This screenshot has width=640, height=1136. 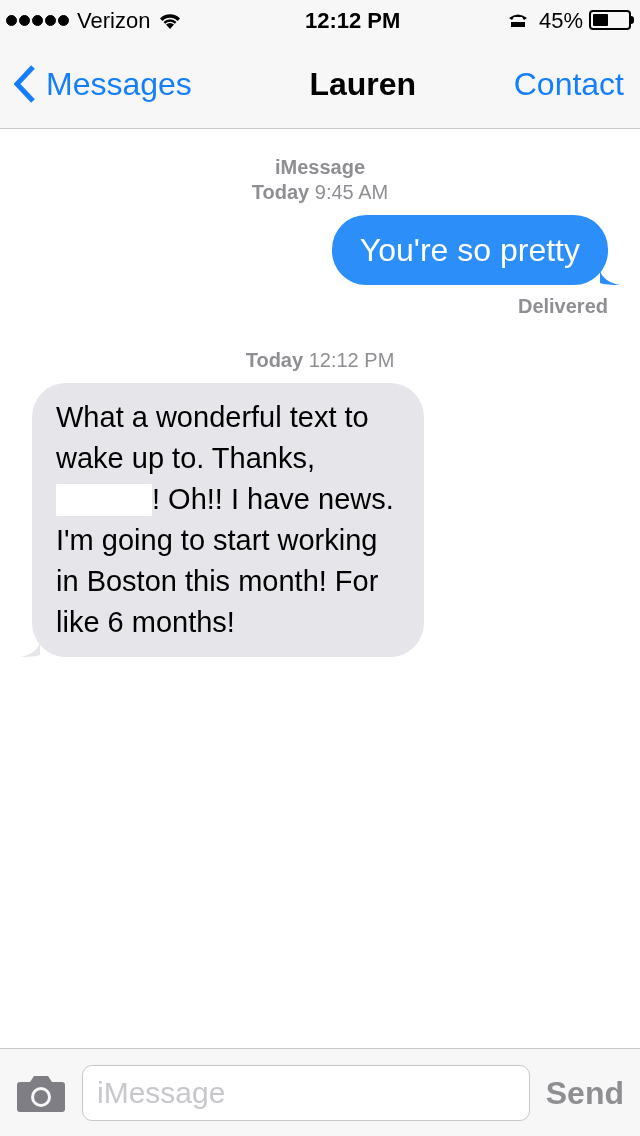 I want to click on chevron-left-icon, so click(x=25, y=84).